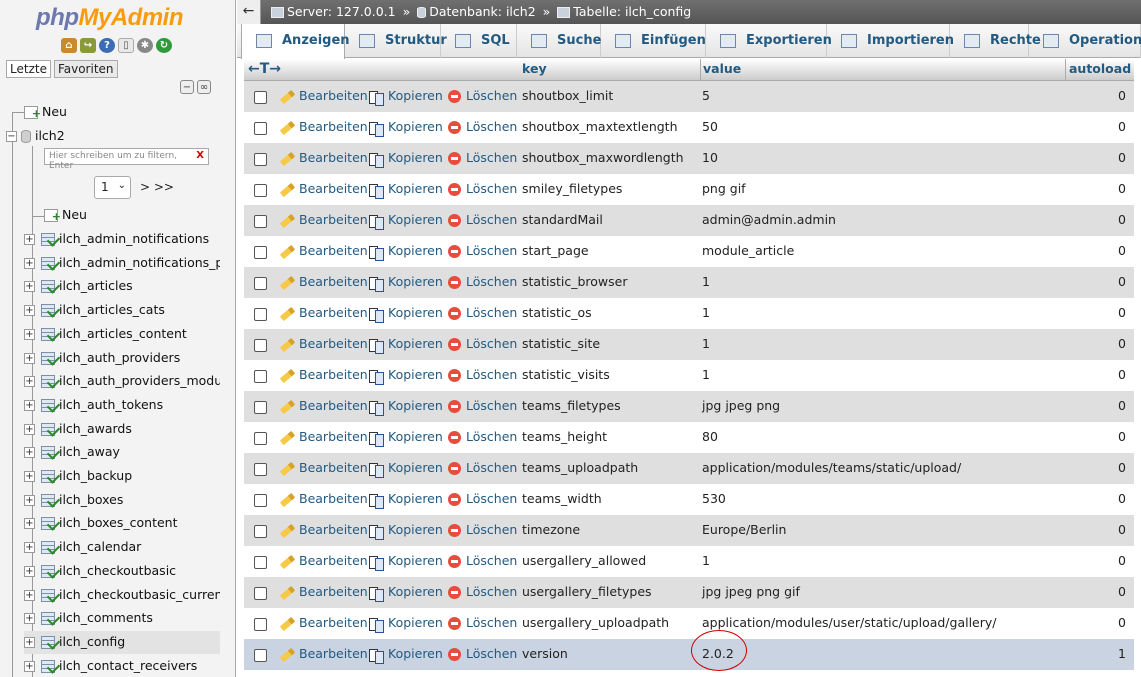 Image resolution: width=1141 pixels, height=677 pixels. I want to click on tab-operation: Operation, so click(1085, 41).